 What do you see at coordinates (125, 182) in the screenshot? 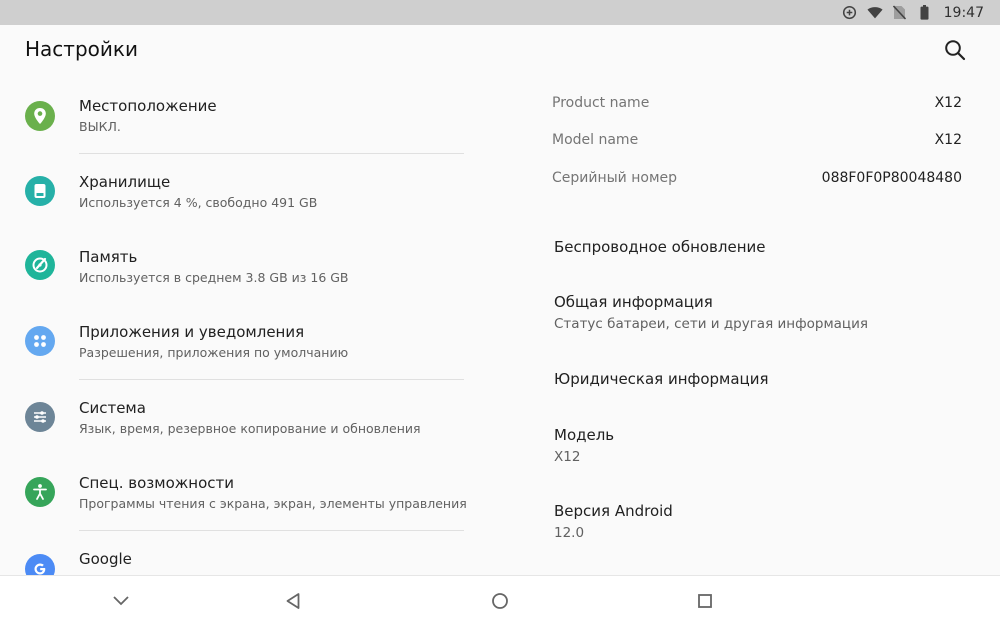
I see `settings-item-title: Хранилище` at bounding box center [125, 182].